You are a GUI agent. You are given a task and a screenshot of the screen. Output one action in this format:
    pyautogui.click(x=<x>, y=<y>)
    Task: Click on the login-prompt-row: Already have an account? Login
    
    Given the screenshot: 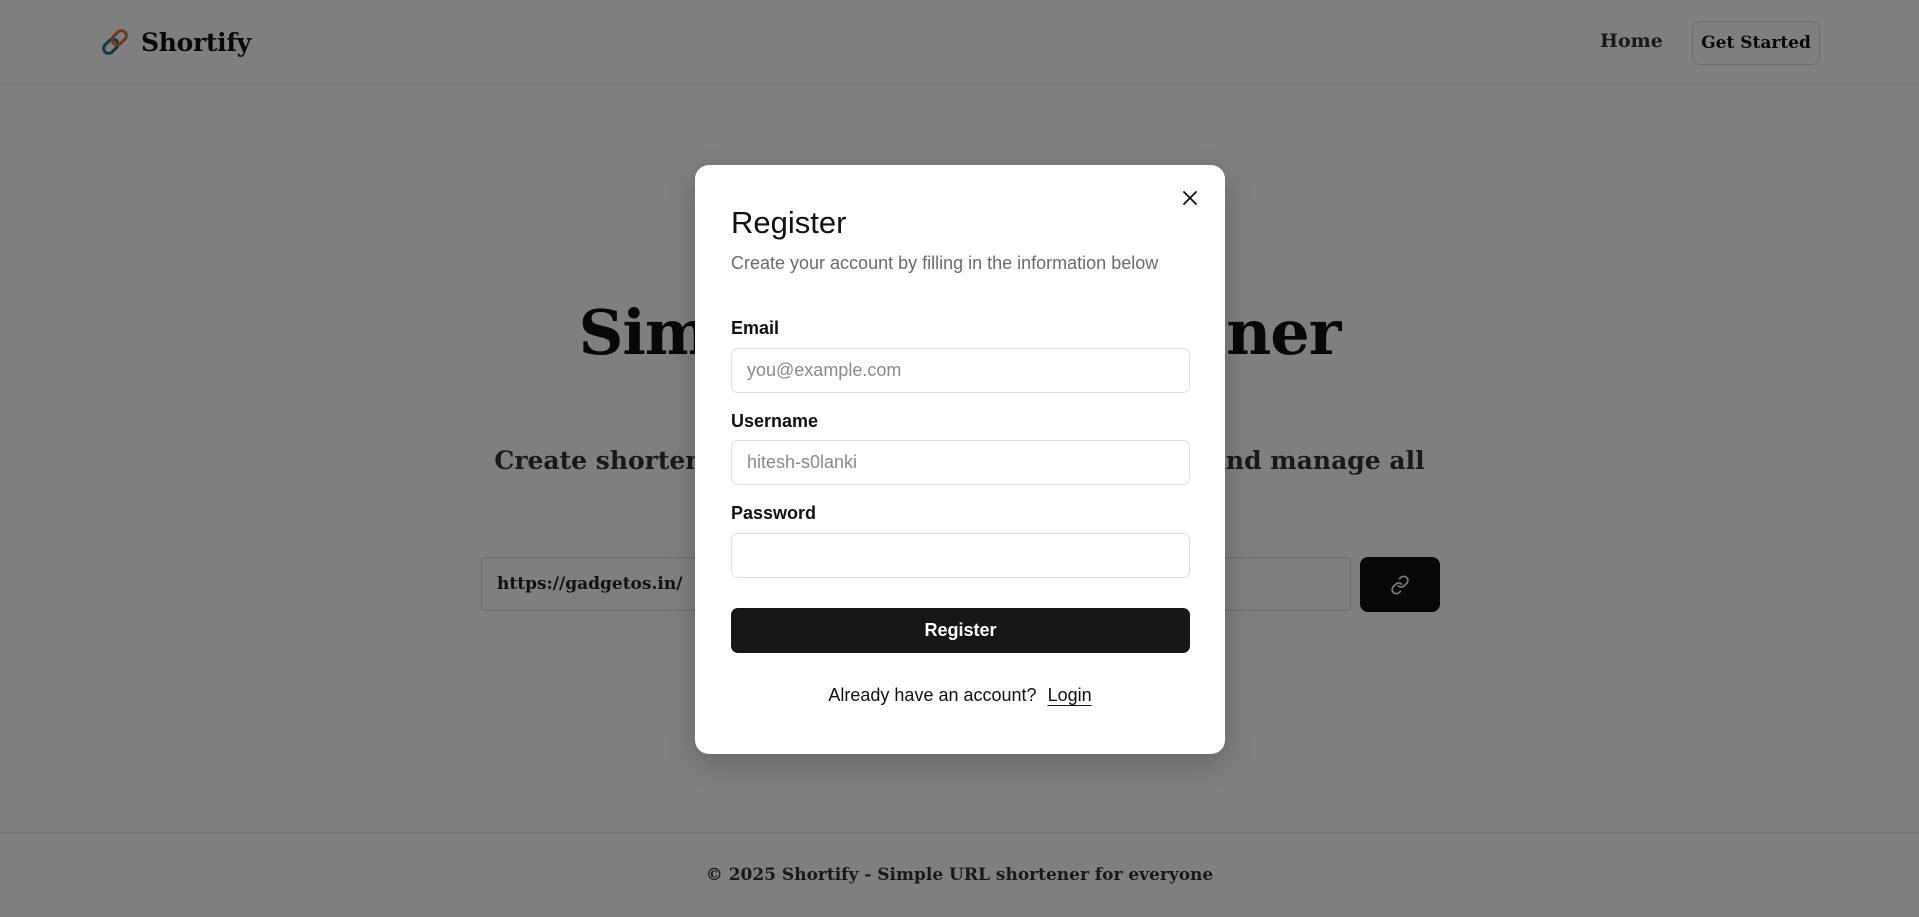 What is the action you would take?
    pyautogui.click(x=960, y=695)
    